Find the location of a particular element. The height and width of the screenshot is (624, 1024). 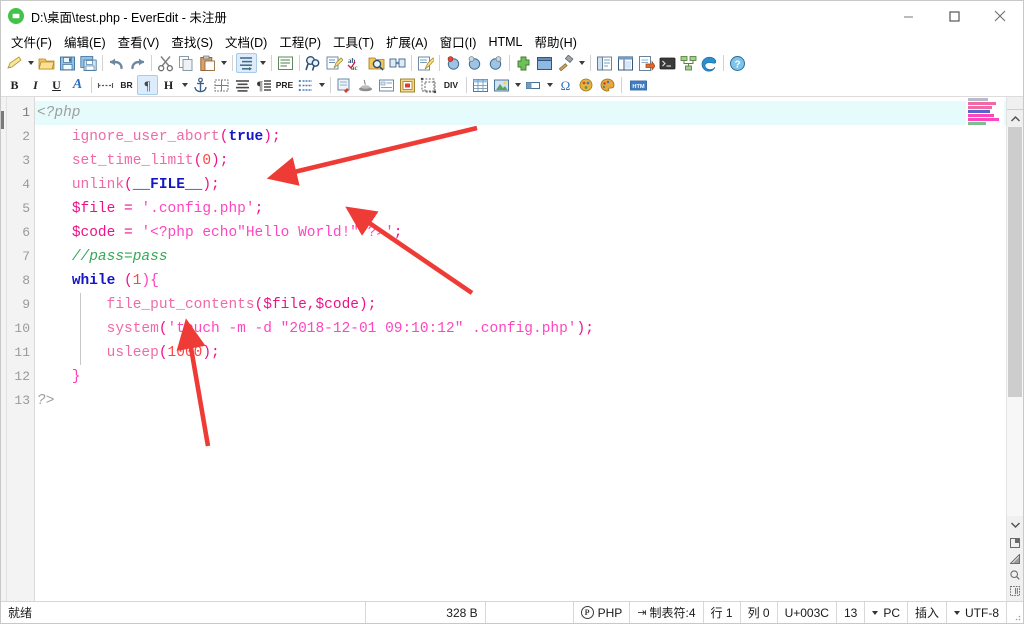

copy-icon is located at coordinates (186, 63).